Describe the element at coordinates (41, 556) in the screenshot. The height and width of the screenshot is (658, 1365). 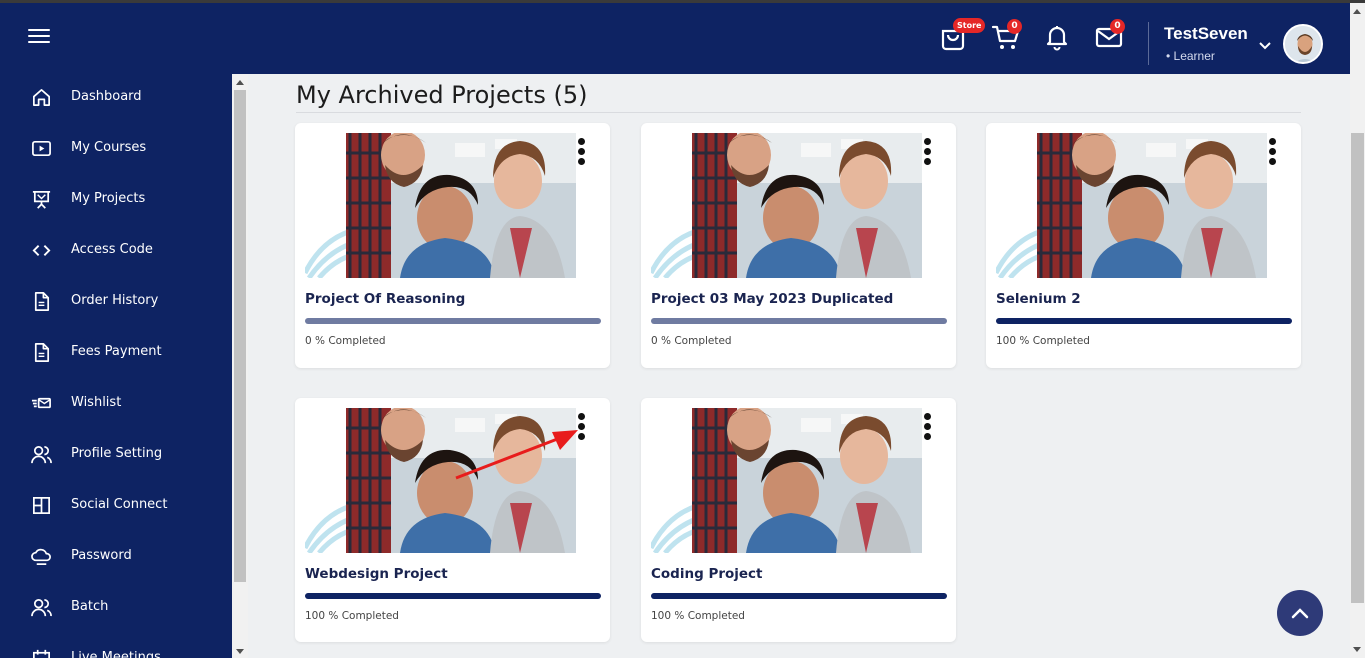
I see `cloud-lock-icon` at that location.